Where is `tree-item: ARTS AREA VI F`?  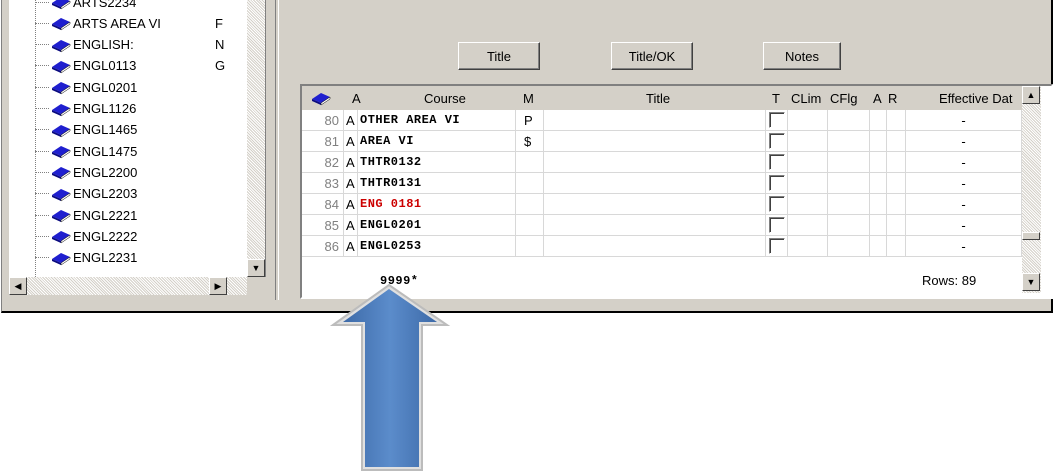
tree-item: ARTS AREA VI F is located at coordinates (147, 23).